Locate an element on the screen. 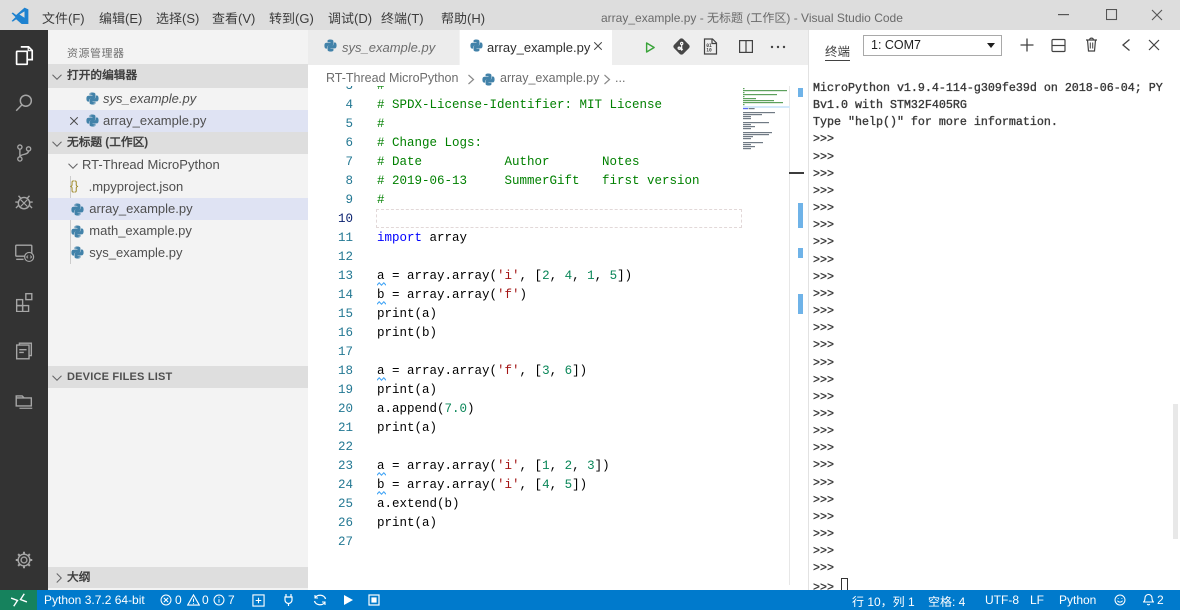 This screenshot has width=1180, height=610. svg-text: 10 is located at coordinates (709, 51).